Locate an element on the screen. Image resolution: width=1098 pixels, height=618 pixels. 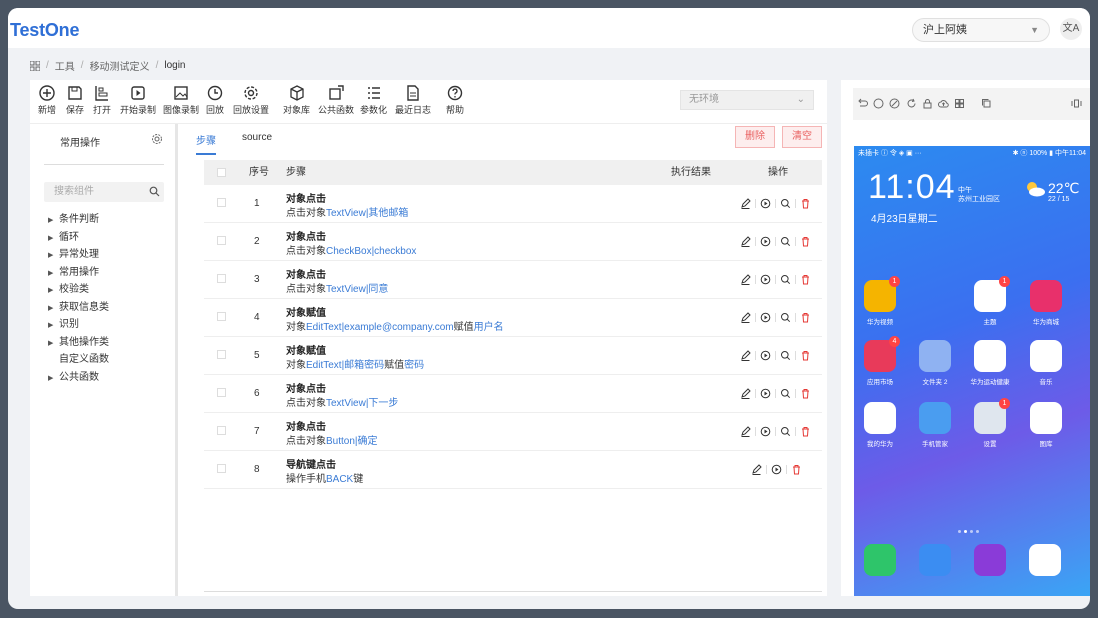
gear-icon is located at coordinates (157, 139).